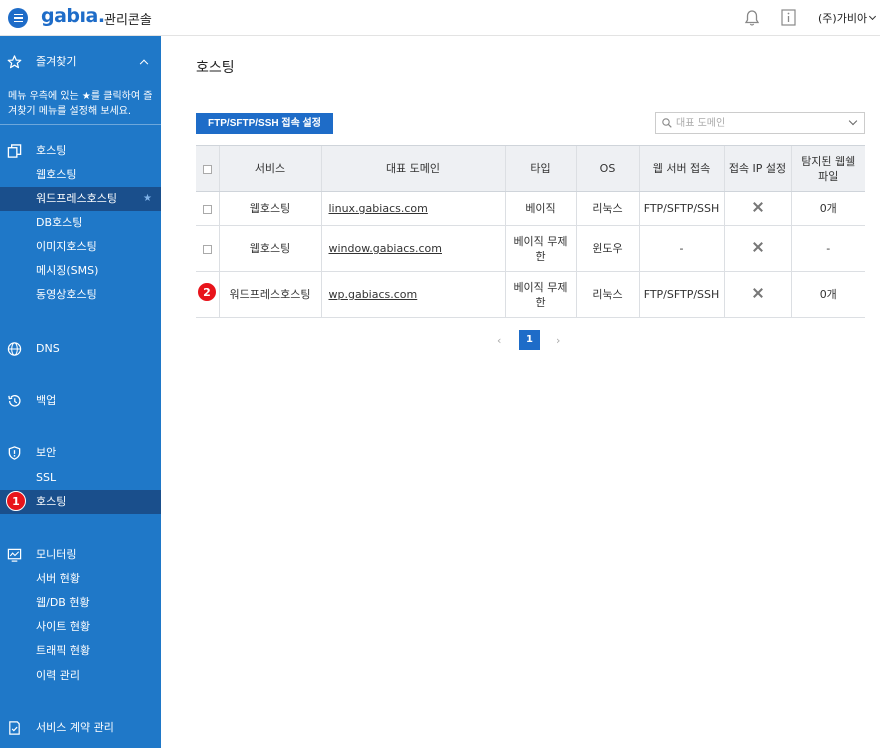 This screenshot has width=880, height=748. I want to click on sidebar-favorites-header: 즐겨찾기, so click(80, 62).